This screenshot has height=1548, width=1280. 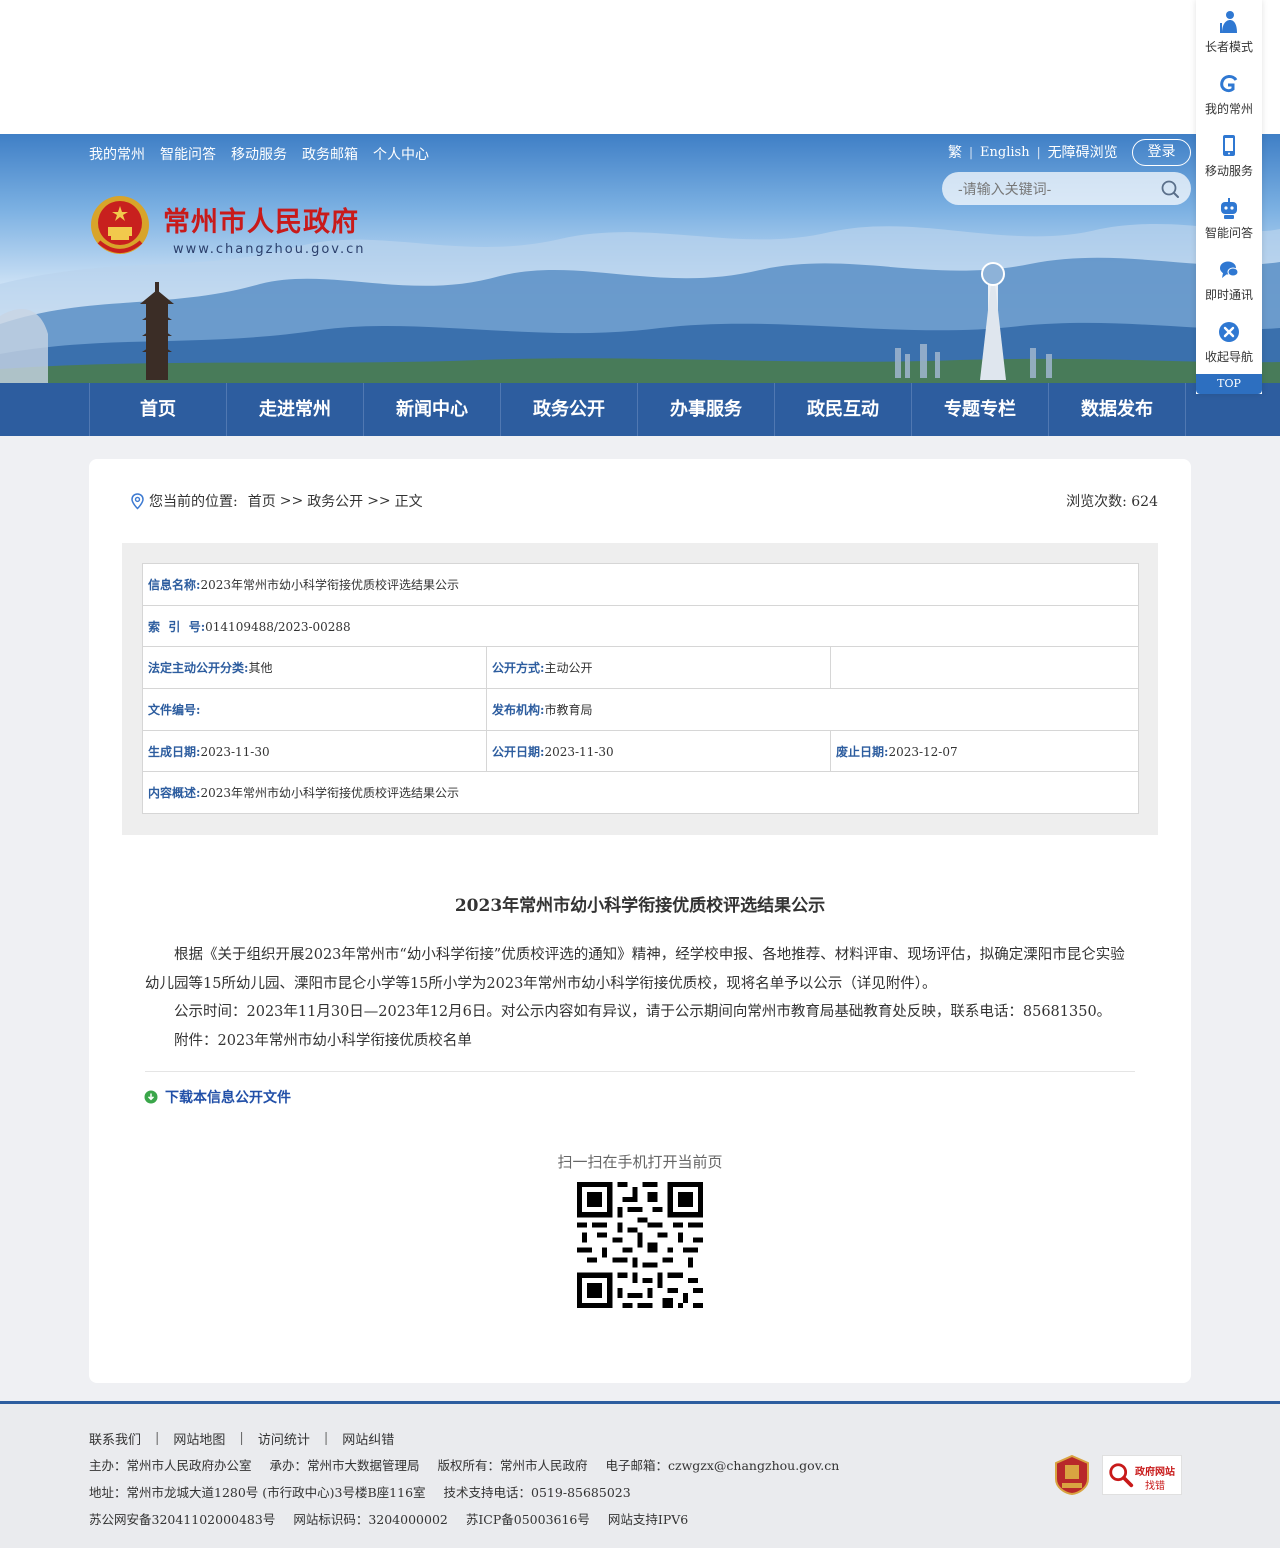 I want to click on top-link-smart-qa: 智能问答, so click(x=188, y=154).